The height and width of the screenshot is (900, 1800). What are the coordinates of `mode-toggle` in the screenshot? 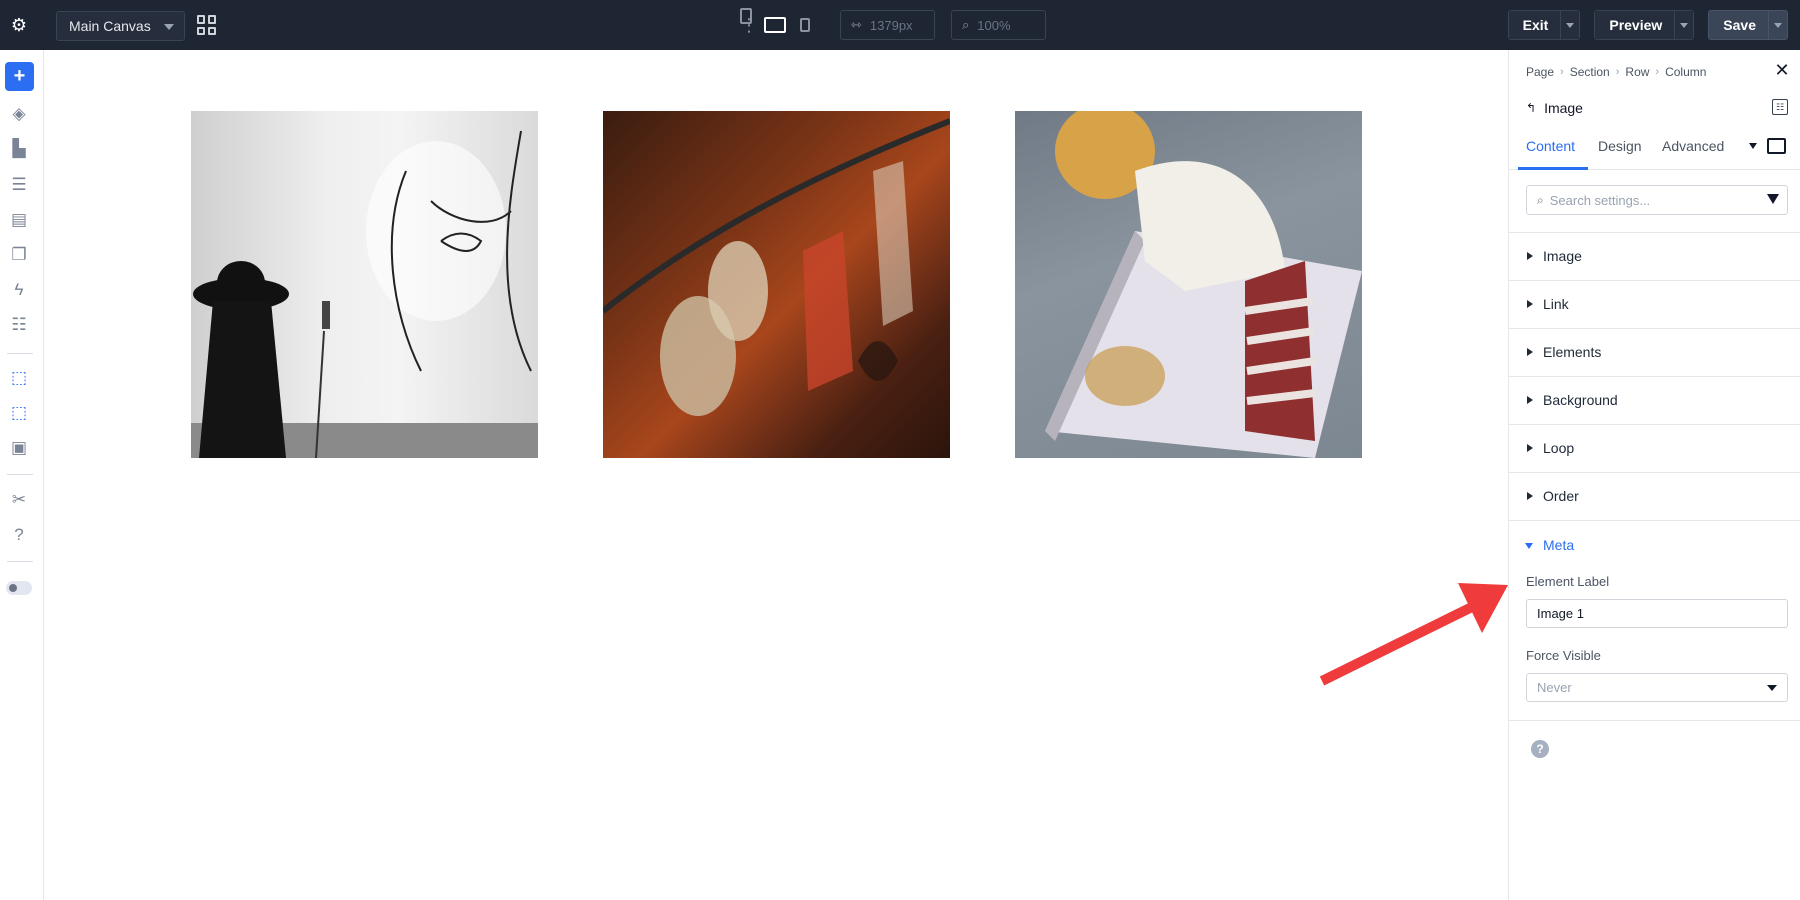 It's located at (19, 588).